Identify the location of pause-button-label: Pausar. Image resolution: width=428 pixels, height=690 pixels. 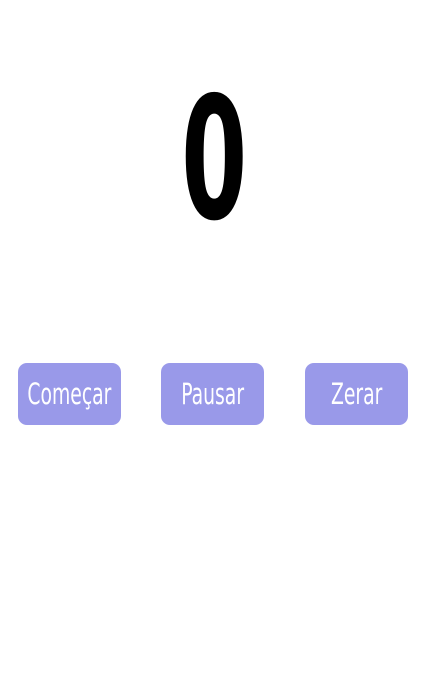
(212, 394).